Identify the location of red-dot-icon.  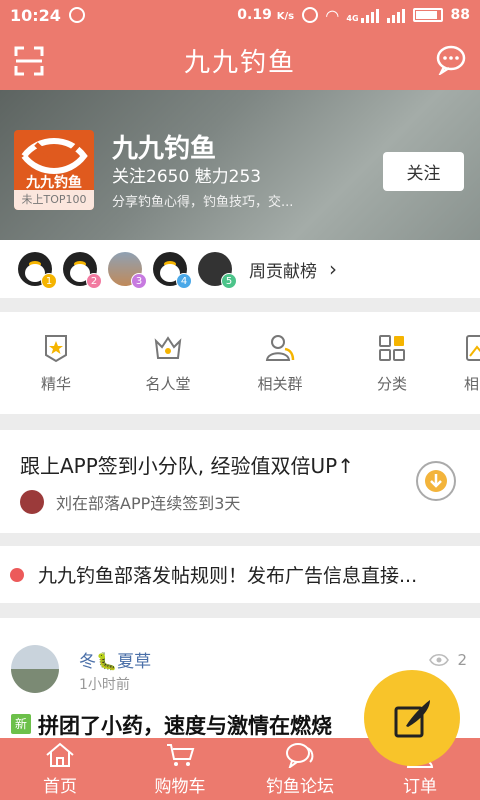
(17, 574).